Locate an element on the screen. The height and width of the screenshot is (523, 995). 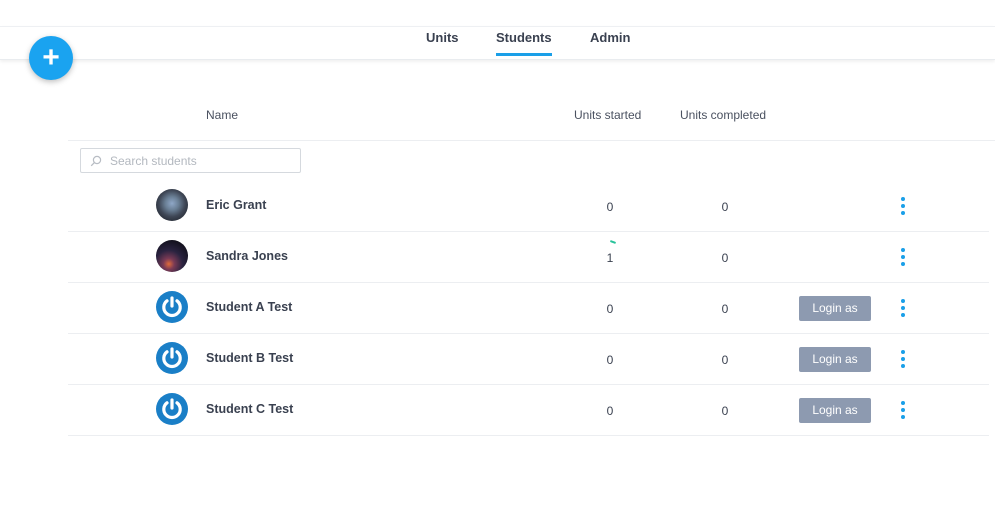
student-name: Student C Test is located at coordinates (250, 409).